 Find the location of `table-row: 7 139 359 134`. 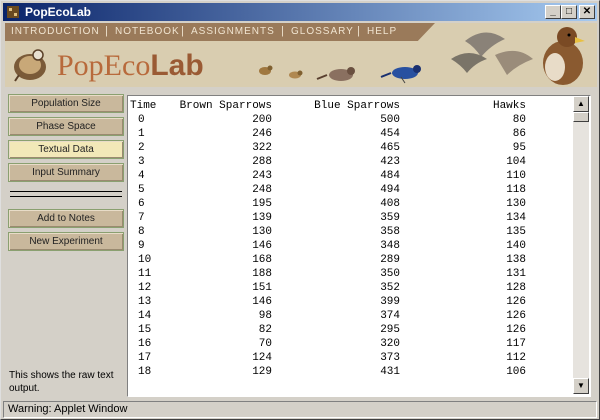

table-row: 7 139 359 134 is located at coordinates (328, 218).